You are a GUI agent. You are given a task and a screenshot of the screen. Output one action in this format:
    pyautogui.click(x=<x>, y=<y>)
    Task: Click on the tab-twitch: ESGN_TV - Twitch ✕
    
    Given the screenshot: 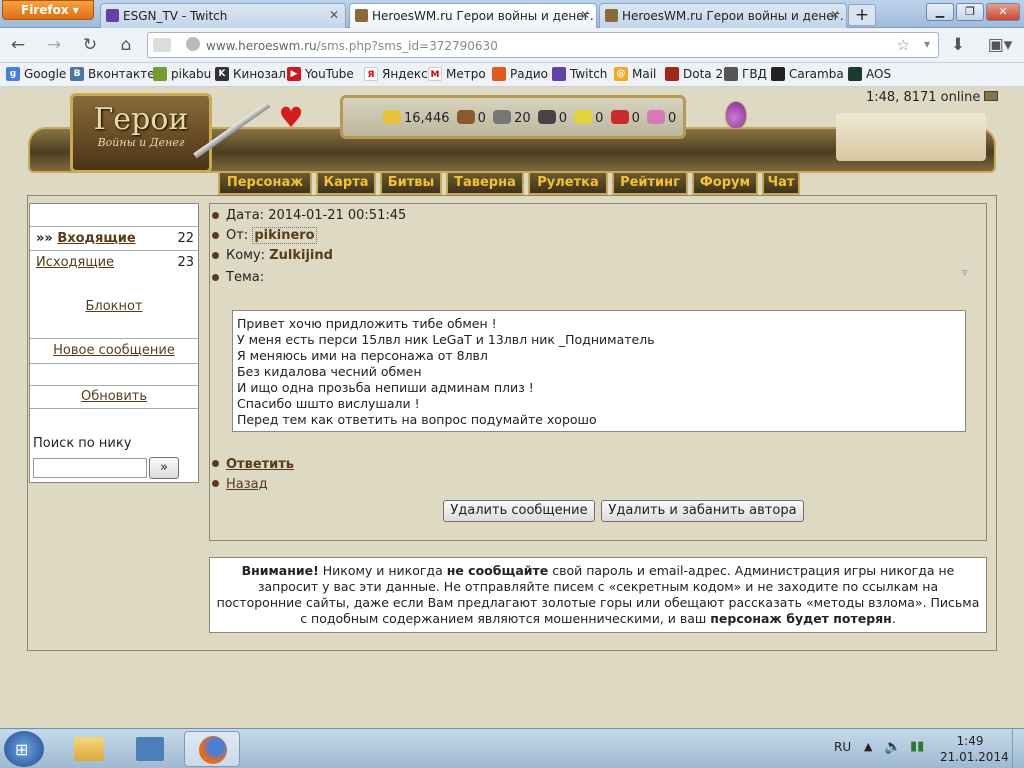 What is the action you would take?
    pyautogui.click(x=223, y=15)
    